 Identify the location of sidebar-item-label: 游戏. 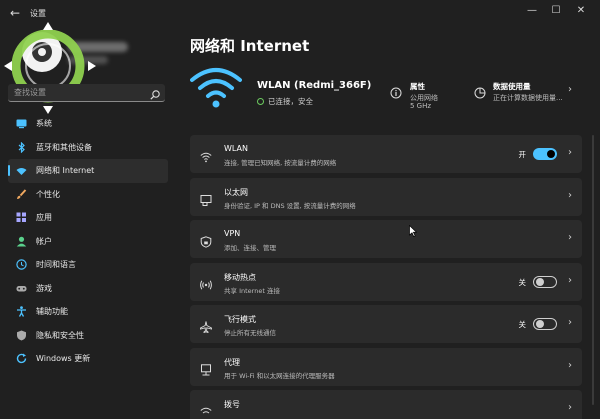
(44, 288).